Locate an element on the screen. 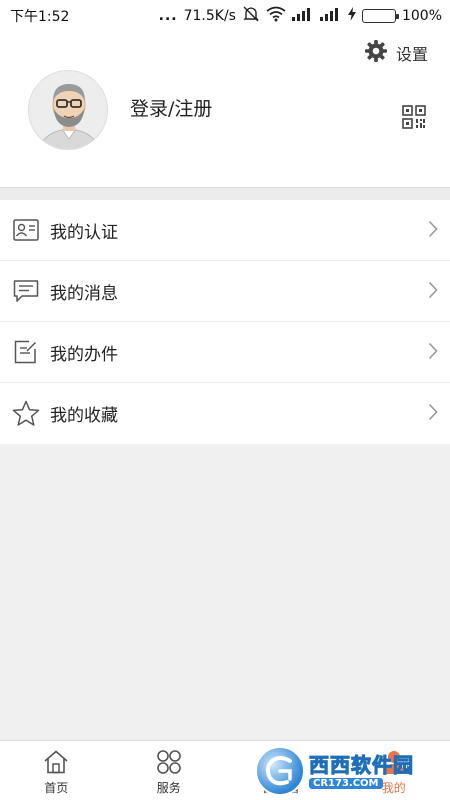  id-card-icon is located at coordinates (26, 230).